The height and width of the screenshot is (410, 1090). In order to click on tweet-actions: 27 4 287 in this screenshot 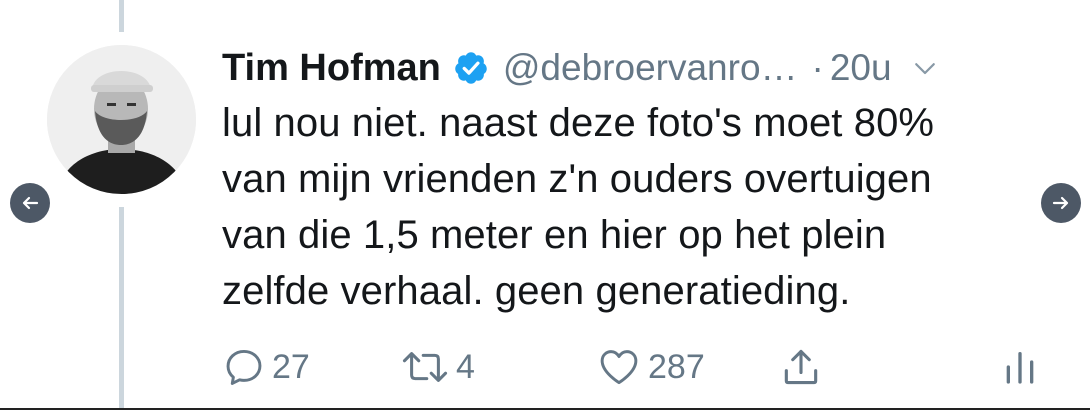, I will do `click(637, 370)`.